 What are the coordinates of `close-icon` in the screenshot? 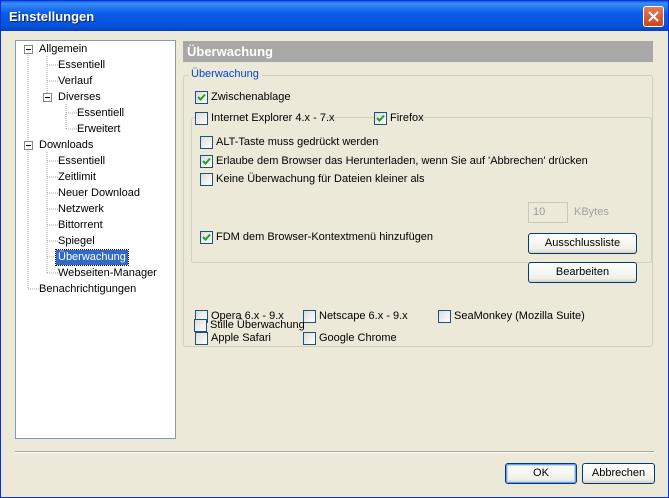 It's located at (653, 16).